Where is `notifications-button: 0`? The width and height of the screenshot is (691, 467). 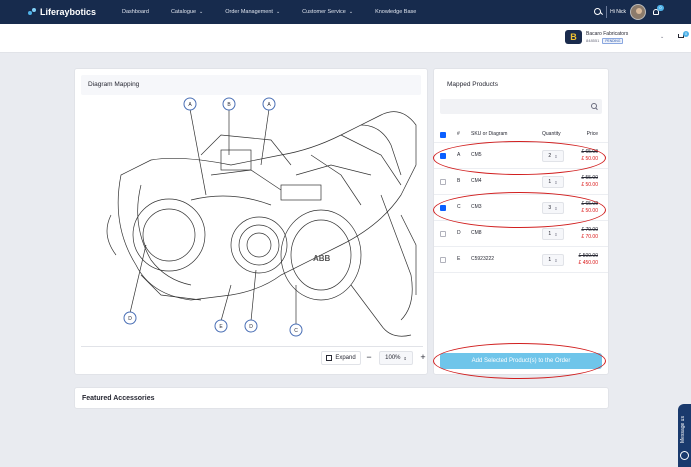
notifications-button: 0 is located at coordinates (658, 11).